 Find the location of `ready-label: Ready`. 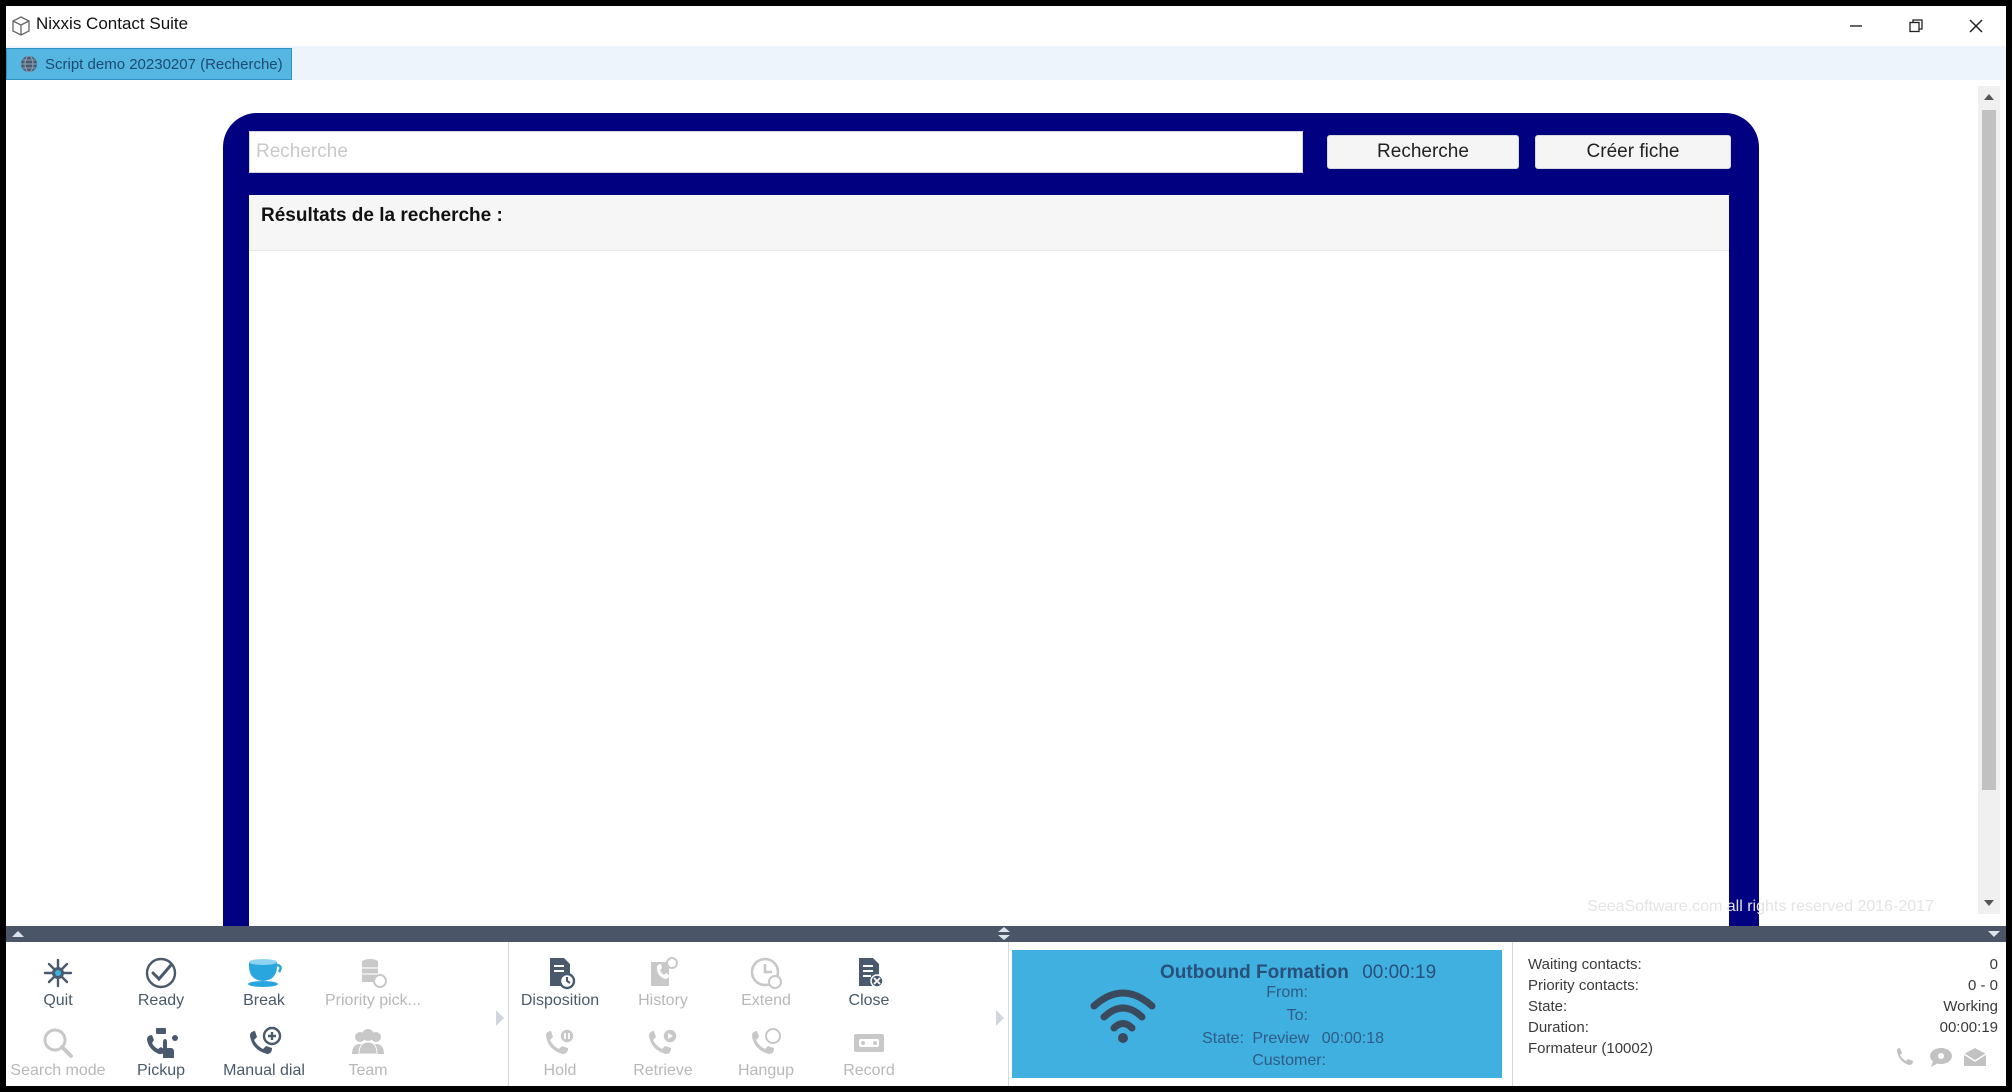

ready-label: Ready is located at coordinates (161, 1000).